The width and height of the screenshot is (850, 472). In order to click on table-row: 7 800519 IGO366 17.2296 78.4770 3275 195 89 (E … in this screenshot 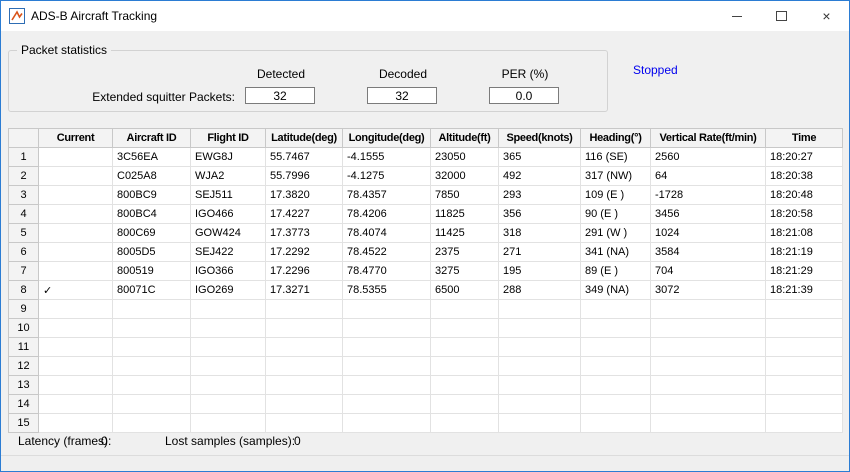, I will do `click(425, 271)`.